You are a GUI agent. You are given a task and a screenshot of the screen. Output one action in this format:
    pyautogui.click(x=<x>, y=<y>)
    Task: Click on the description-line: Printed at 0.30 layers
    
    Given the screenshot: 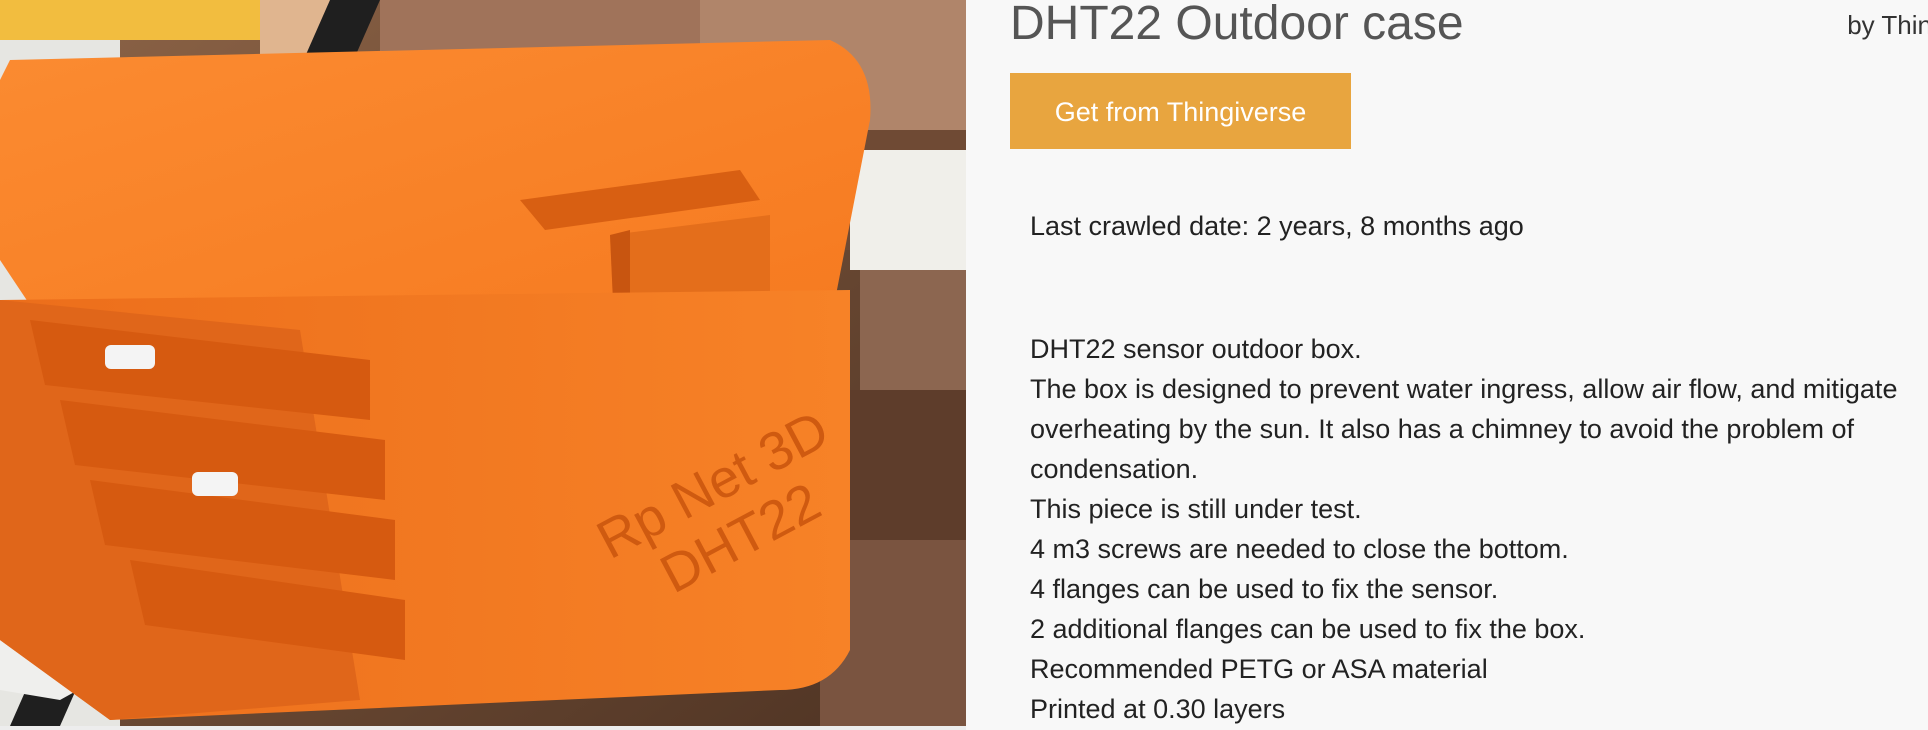 What is the action you would take?
    pyautogui.click(x=1158, y=709)
    